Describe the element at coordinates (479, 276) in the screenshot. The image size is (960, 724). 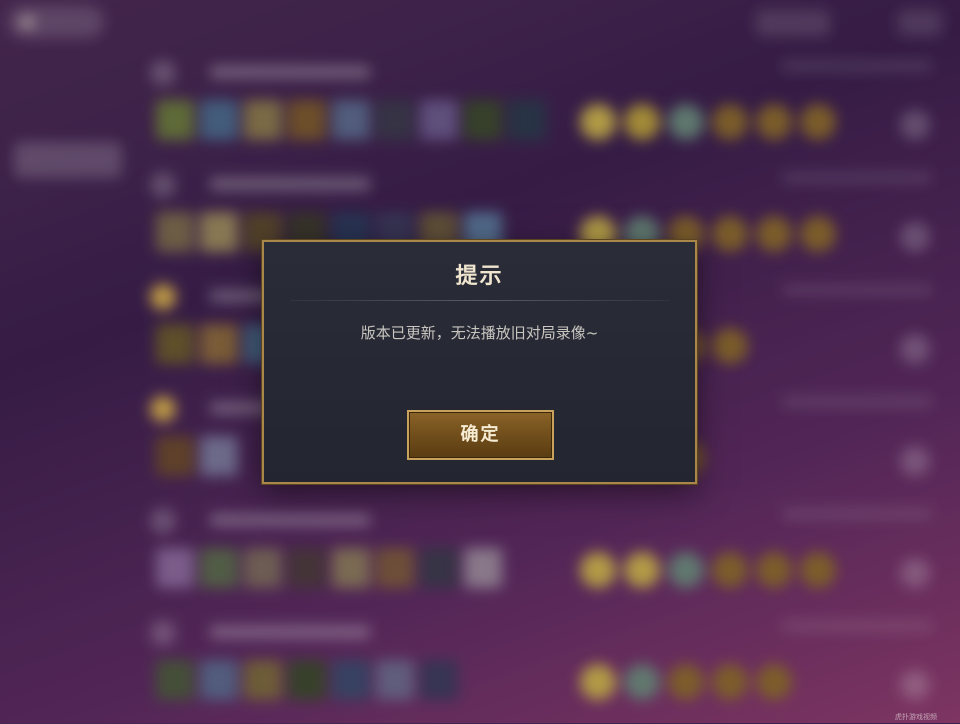
I see `dialog-title: 提示` at that location.